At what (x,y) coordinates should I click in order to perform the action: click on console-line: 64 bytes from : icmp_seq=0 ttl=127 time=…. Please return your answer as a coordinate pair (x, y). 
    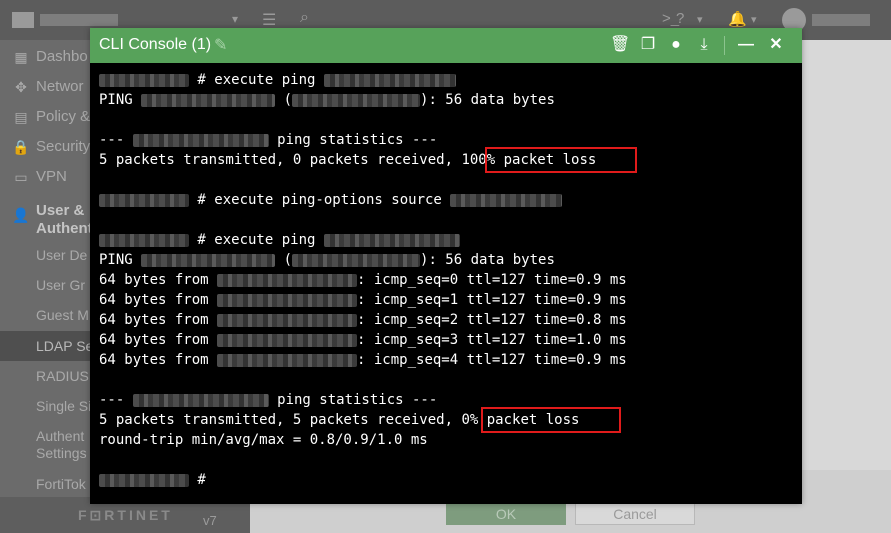
    Looking at the image, I should click on (363, 280).